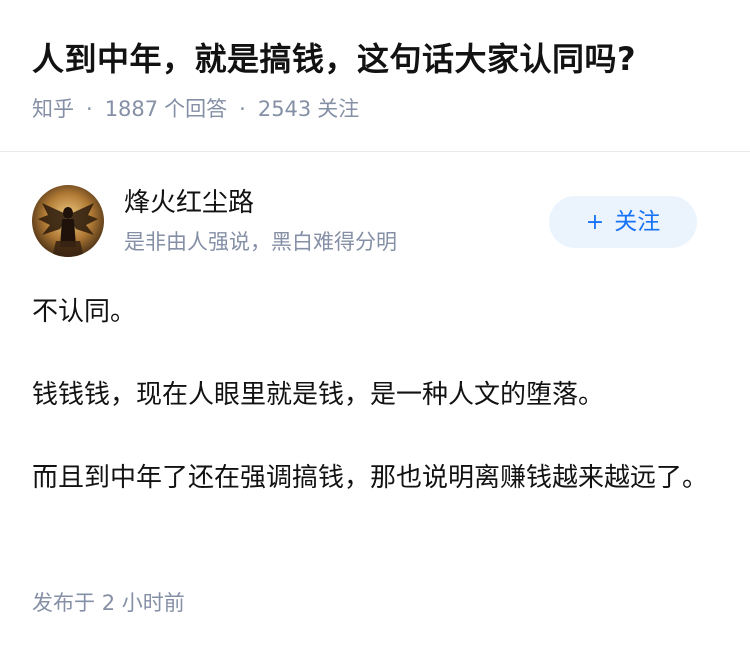 Image resolution: width=750 pixels, height=654 pixels. Describe the element at coordinates (131, 109) in the screenshot. I see `answers-count: 1887` at that location.